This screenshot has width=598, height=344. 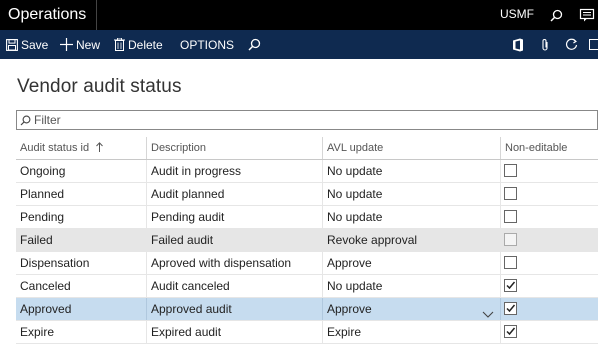 I want to click on column-label: Non-editable, so click(x=536, y=148).